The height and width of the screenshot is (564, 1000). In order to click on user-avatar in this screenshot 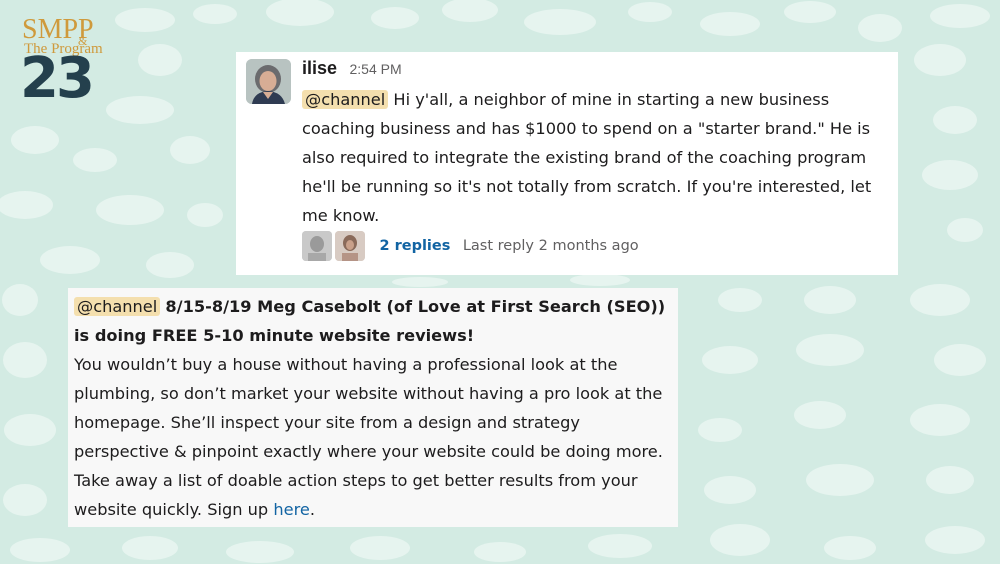, I will do `click(268, 81)`.